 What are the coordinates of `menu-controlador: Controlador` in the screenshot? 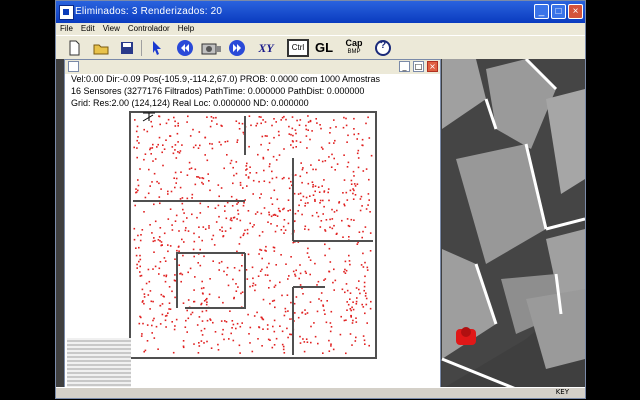 It's located at (149, 28).